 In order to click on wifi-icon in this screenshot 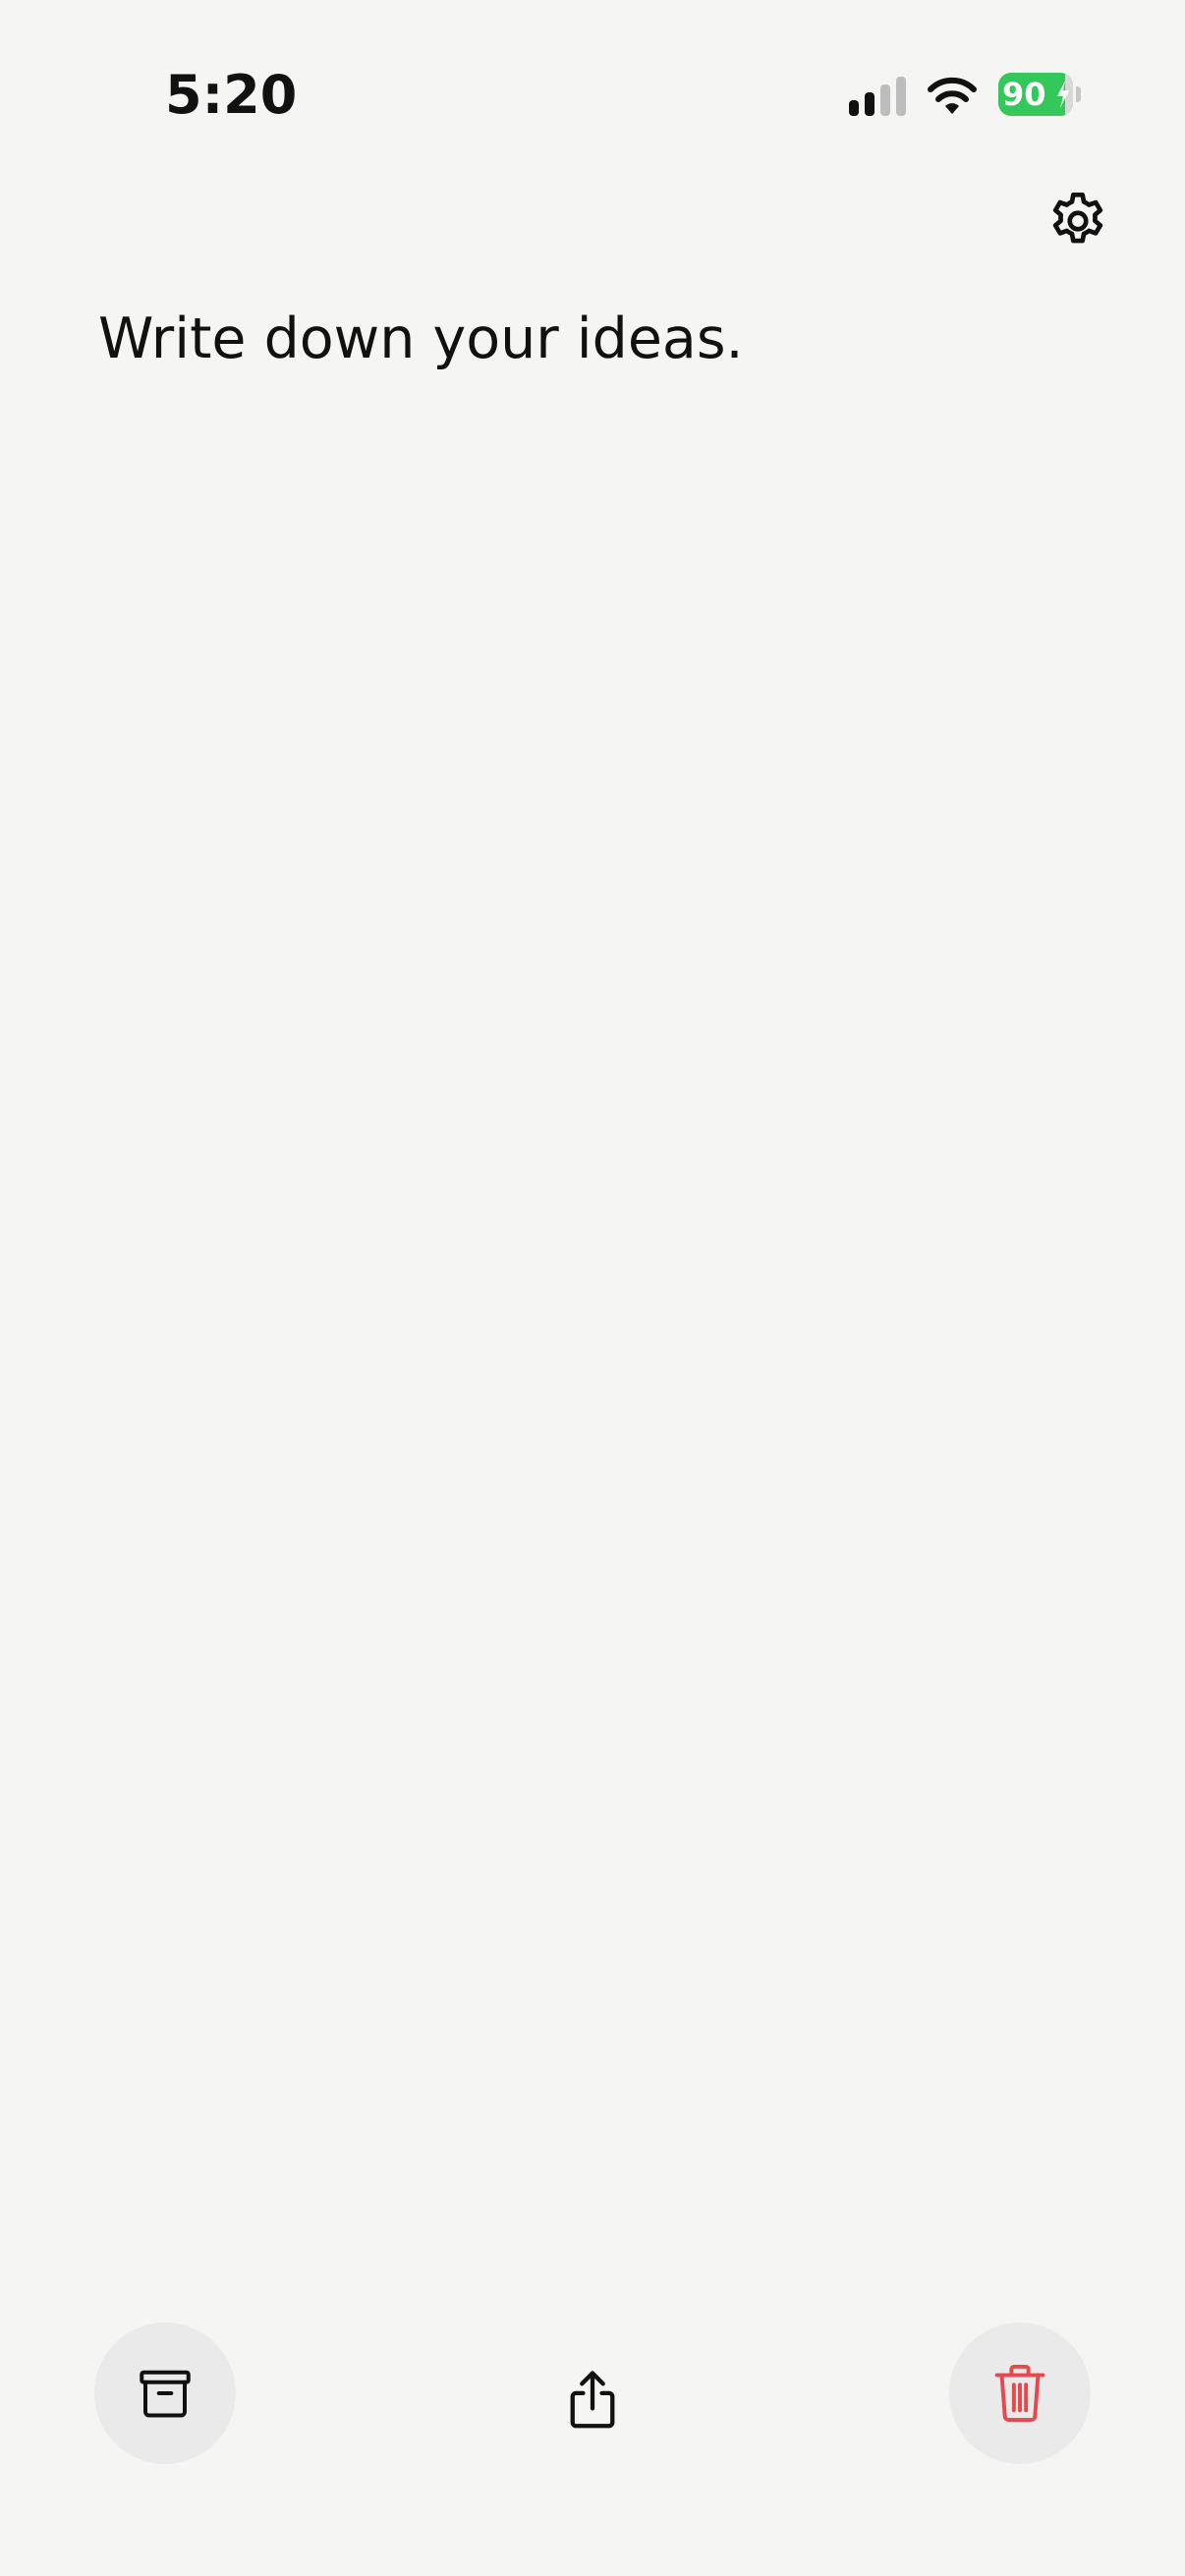, I will do `click(953, 95)`.